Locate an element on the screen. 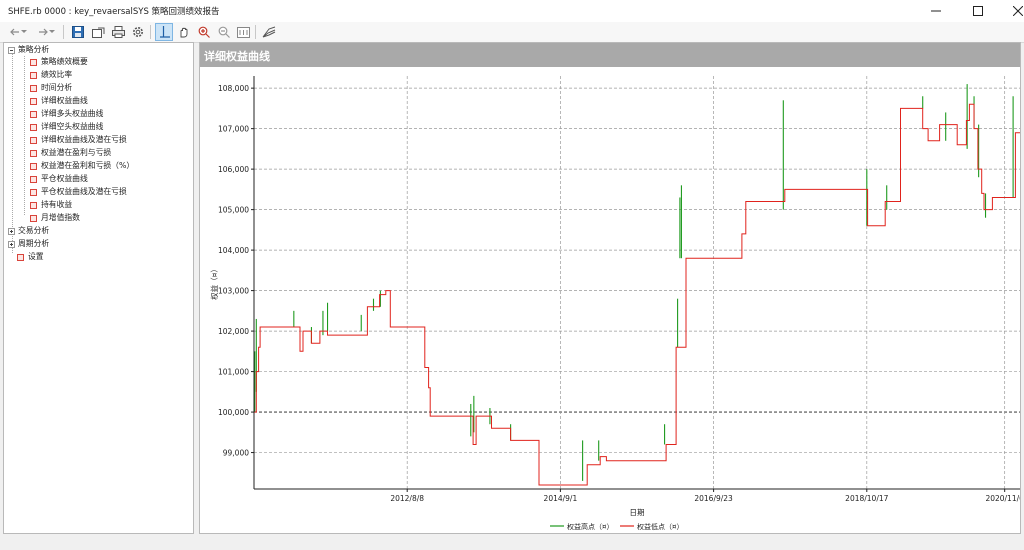 This screenshot has width=1024, height=550. y-axis-label: 权益（¤） is located at coordinates (214, 282).